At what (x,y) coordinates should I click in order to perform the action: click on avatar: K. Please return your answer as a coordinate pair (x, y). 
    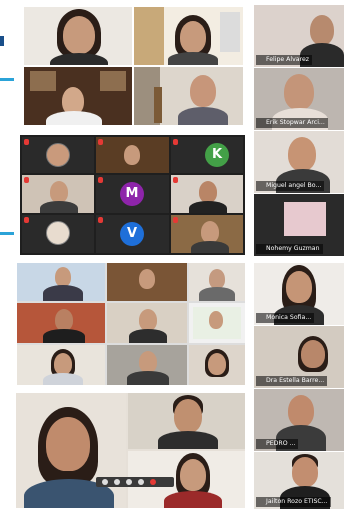
    Looking at the image, I should click on (217, 155).